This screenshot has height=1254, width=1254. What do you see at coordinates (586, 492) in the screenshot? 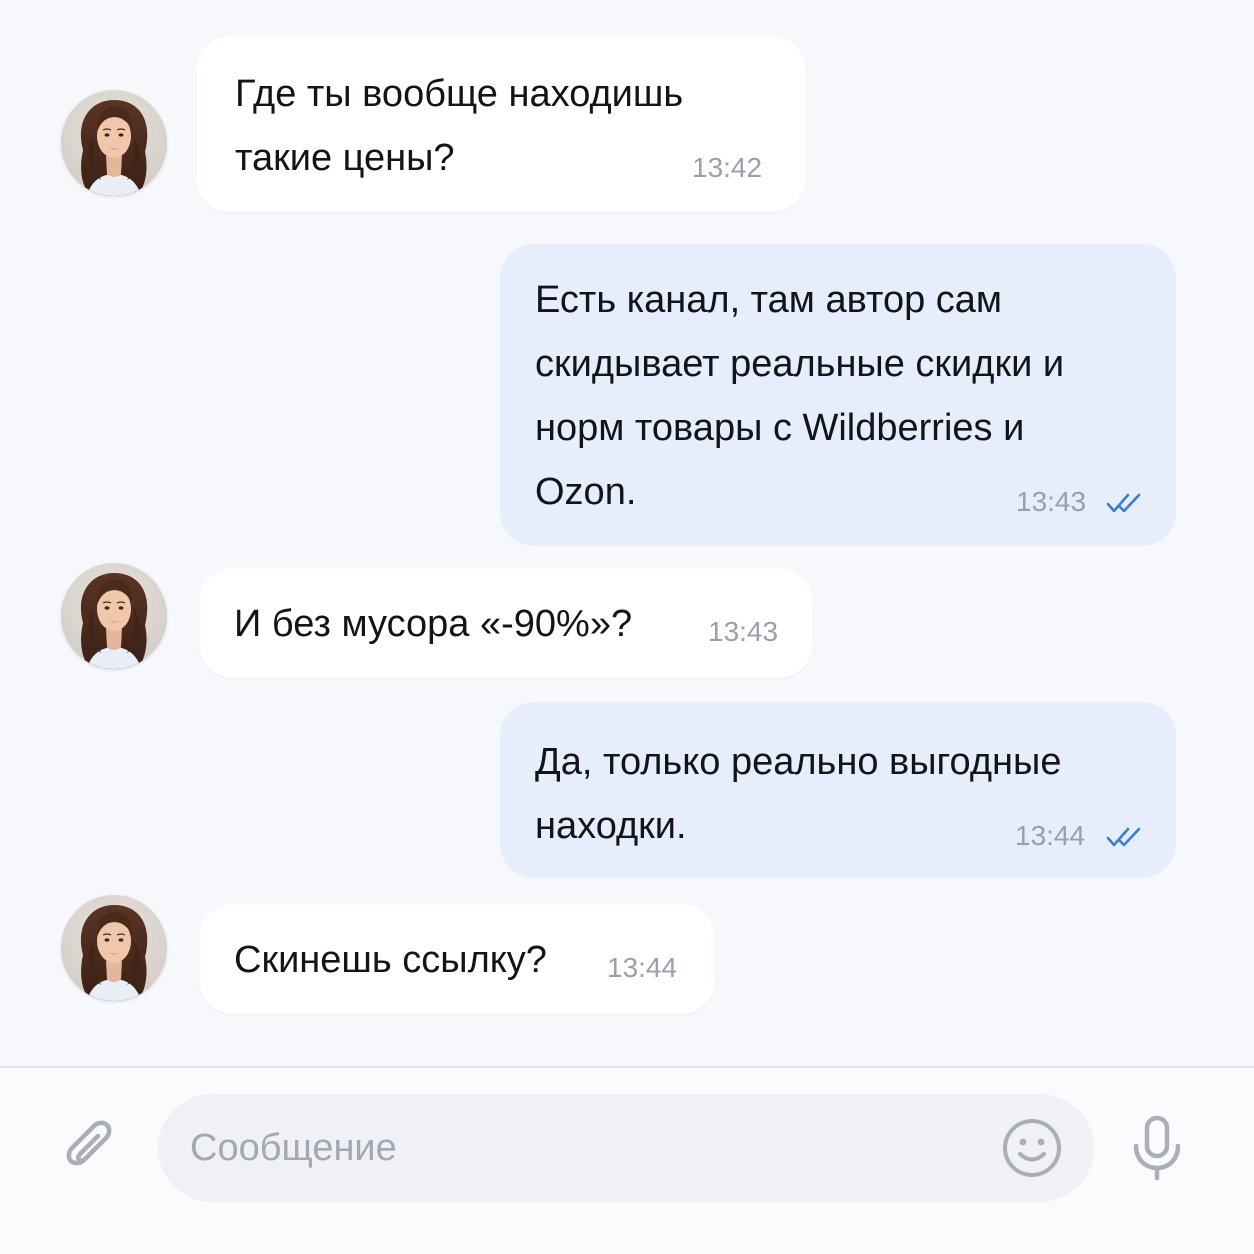
I see `message-text-line: Ozon.` at bounding box center [586, 492].